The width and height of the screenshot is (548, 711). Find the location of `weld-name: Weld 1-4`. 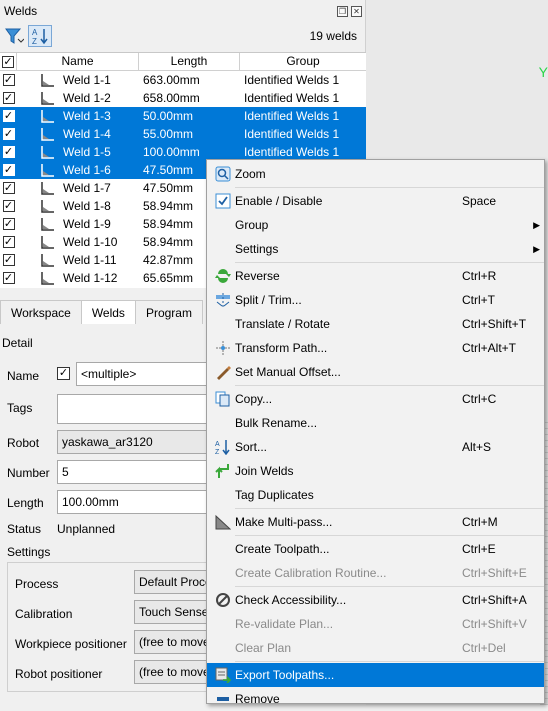

weld-name: Weld 1-4 is located at coordinates (87, 134).